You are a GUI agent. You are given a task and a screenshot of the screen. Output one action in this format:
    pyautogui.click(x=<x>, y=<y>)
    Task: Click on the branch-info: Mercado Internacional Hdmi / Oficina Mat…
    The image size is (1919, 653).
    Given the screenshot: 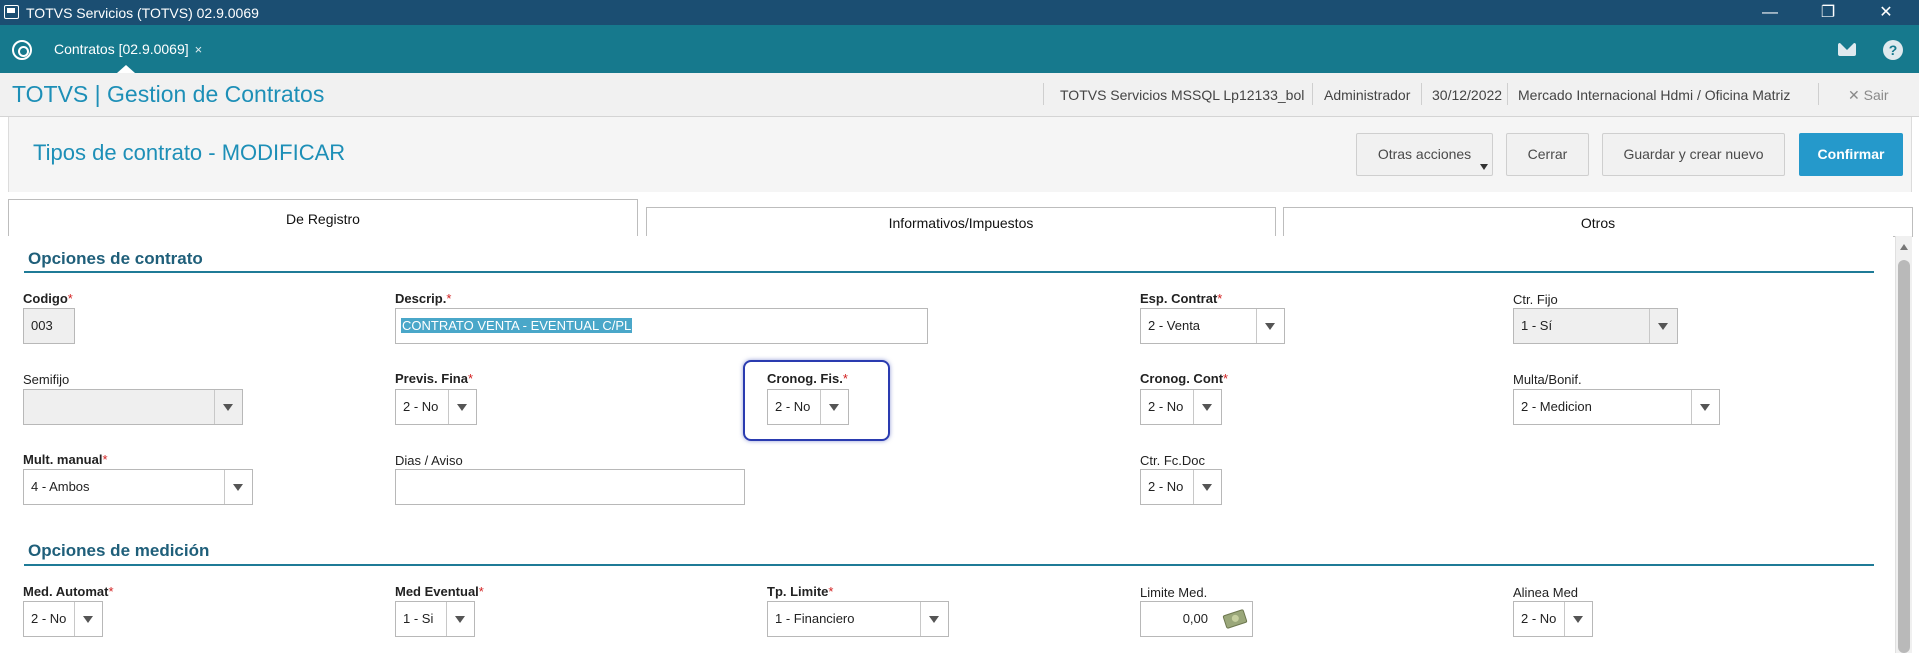 What is the action you would take?
    pyautogui.click(x=1654, y=95)
    